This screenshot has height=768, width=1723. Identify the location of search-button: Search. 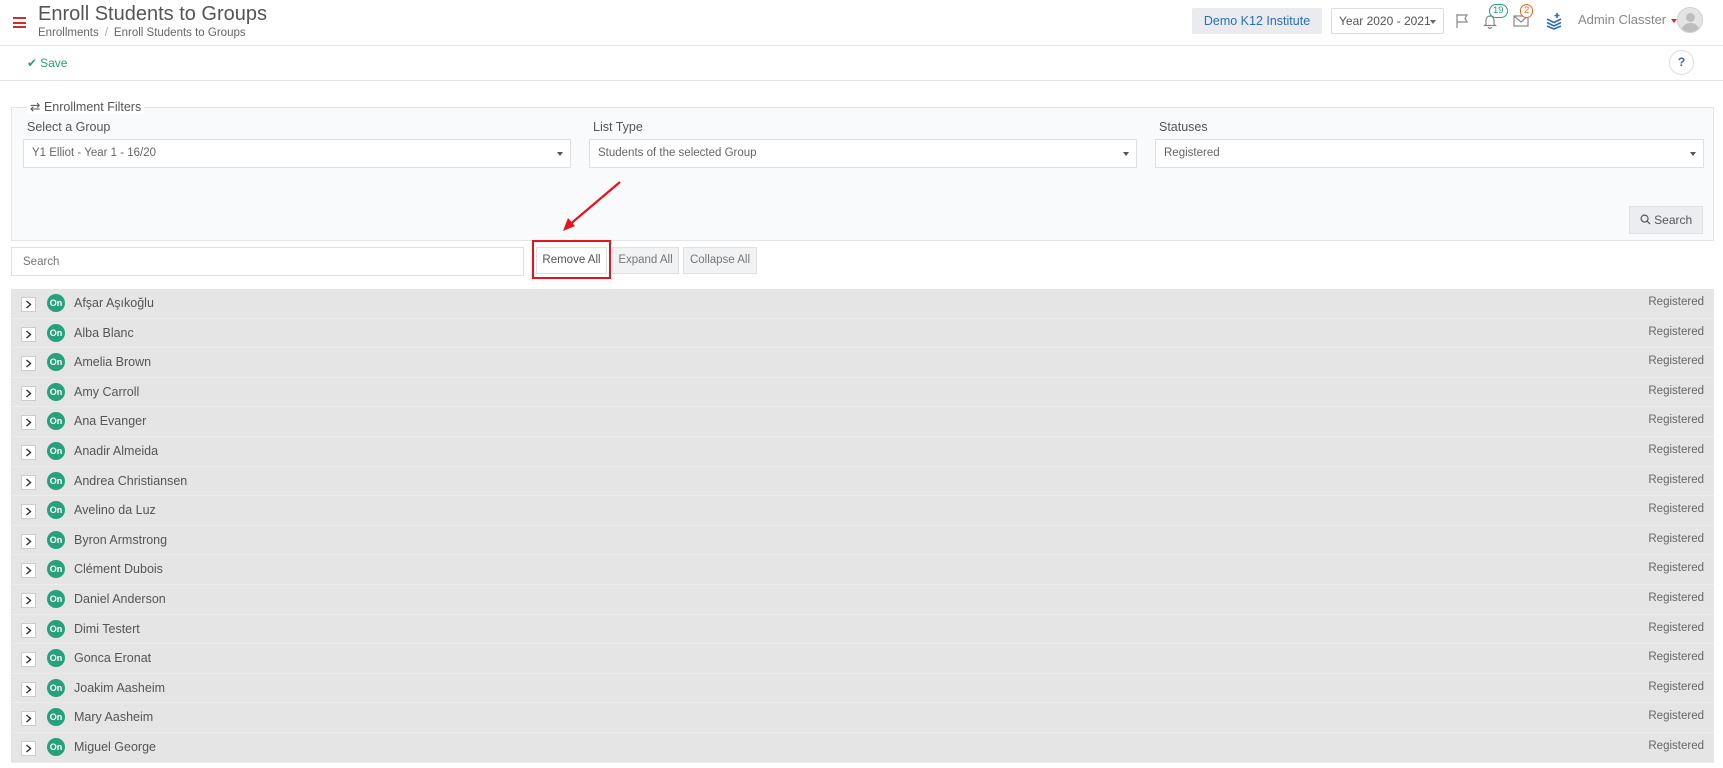
(1666, 220).